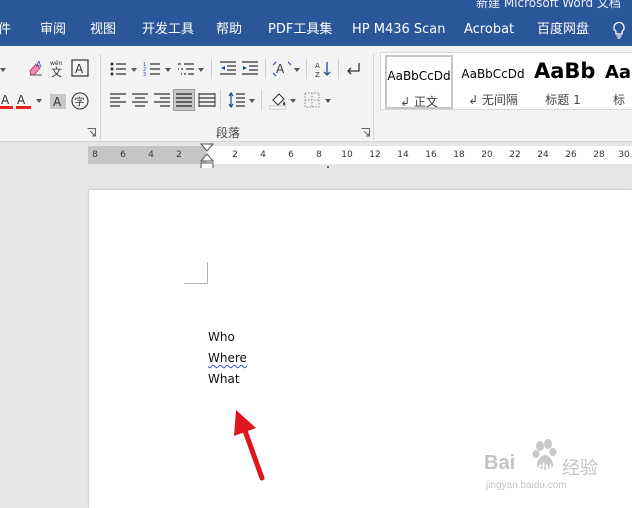 The image size is (632, 508). Describe the element at coordinates (323, 69) in the screenshot. I see `sort-icon: AZ` at that location.